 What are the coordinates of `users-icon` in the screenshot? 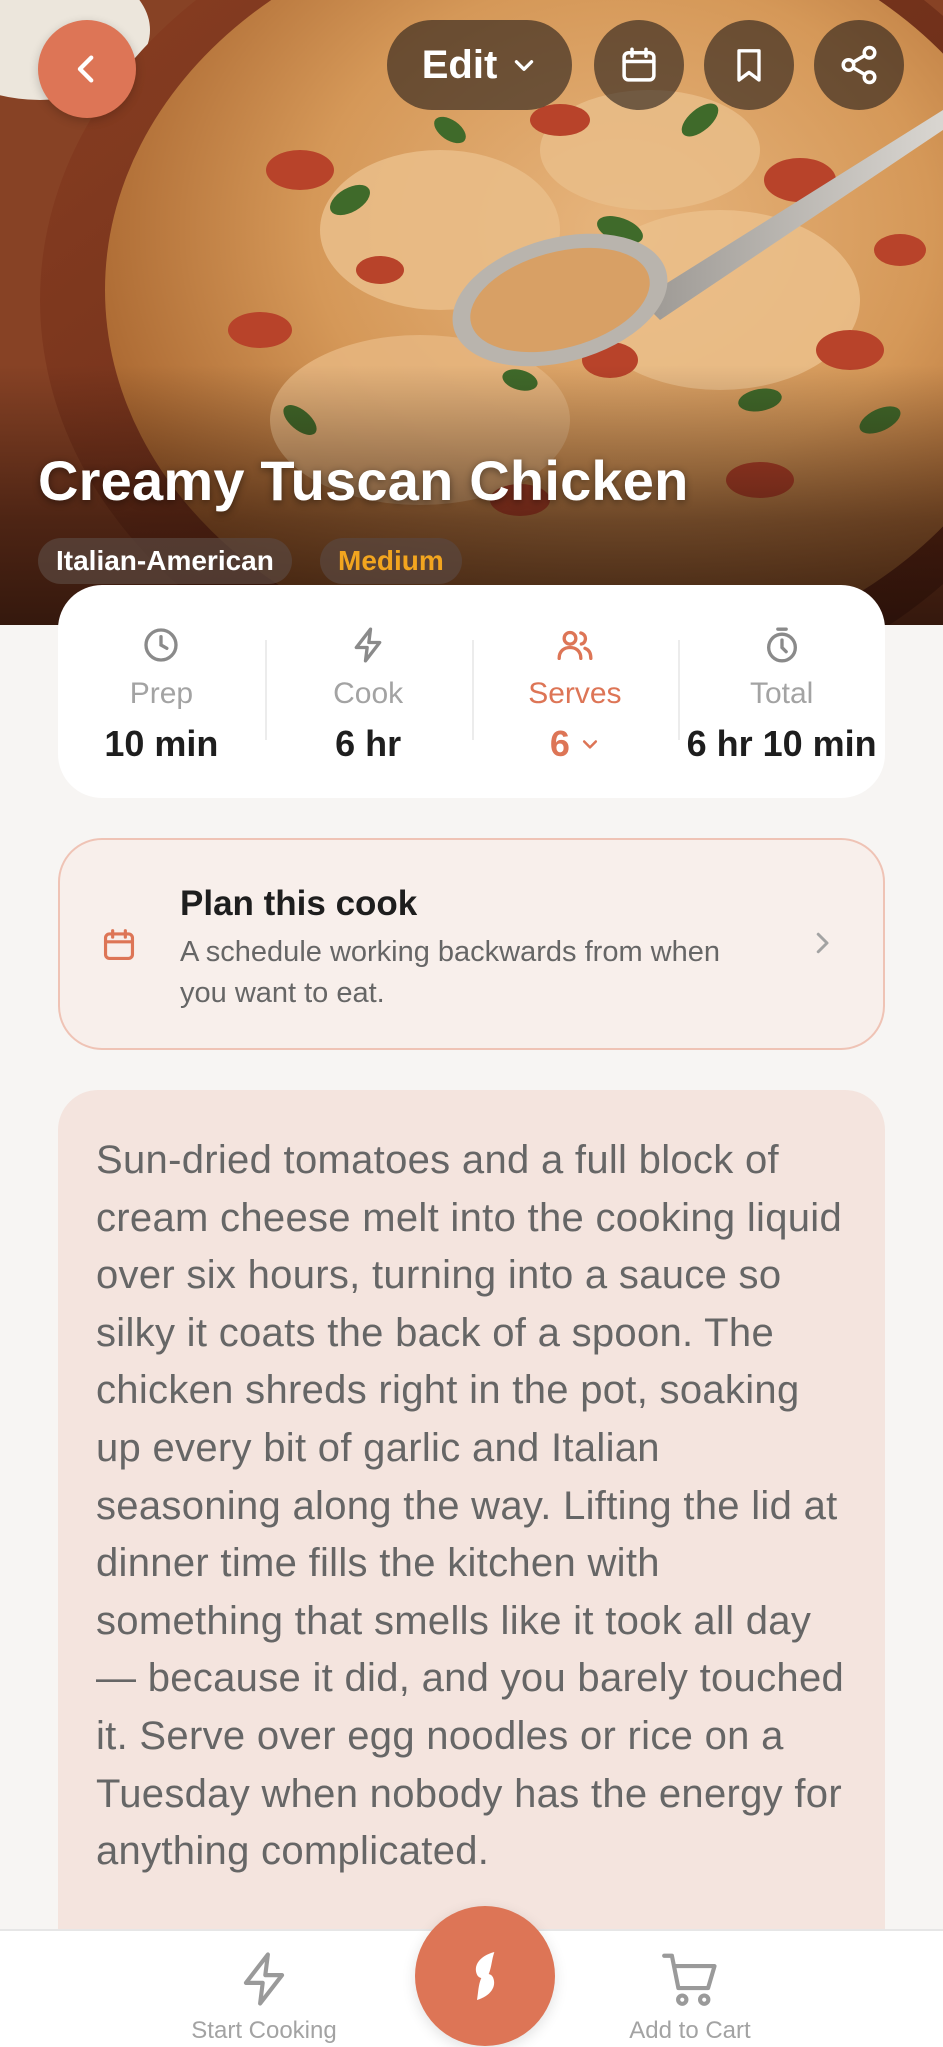 It's located at (575, 645).